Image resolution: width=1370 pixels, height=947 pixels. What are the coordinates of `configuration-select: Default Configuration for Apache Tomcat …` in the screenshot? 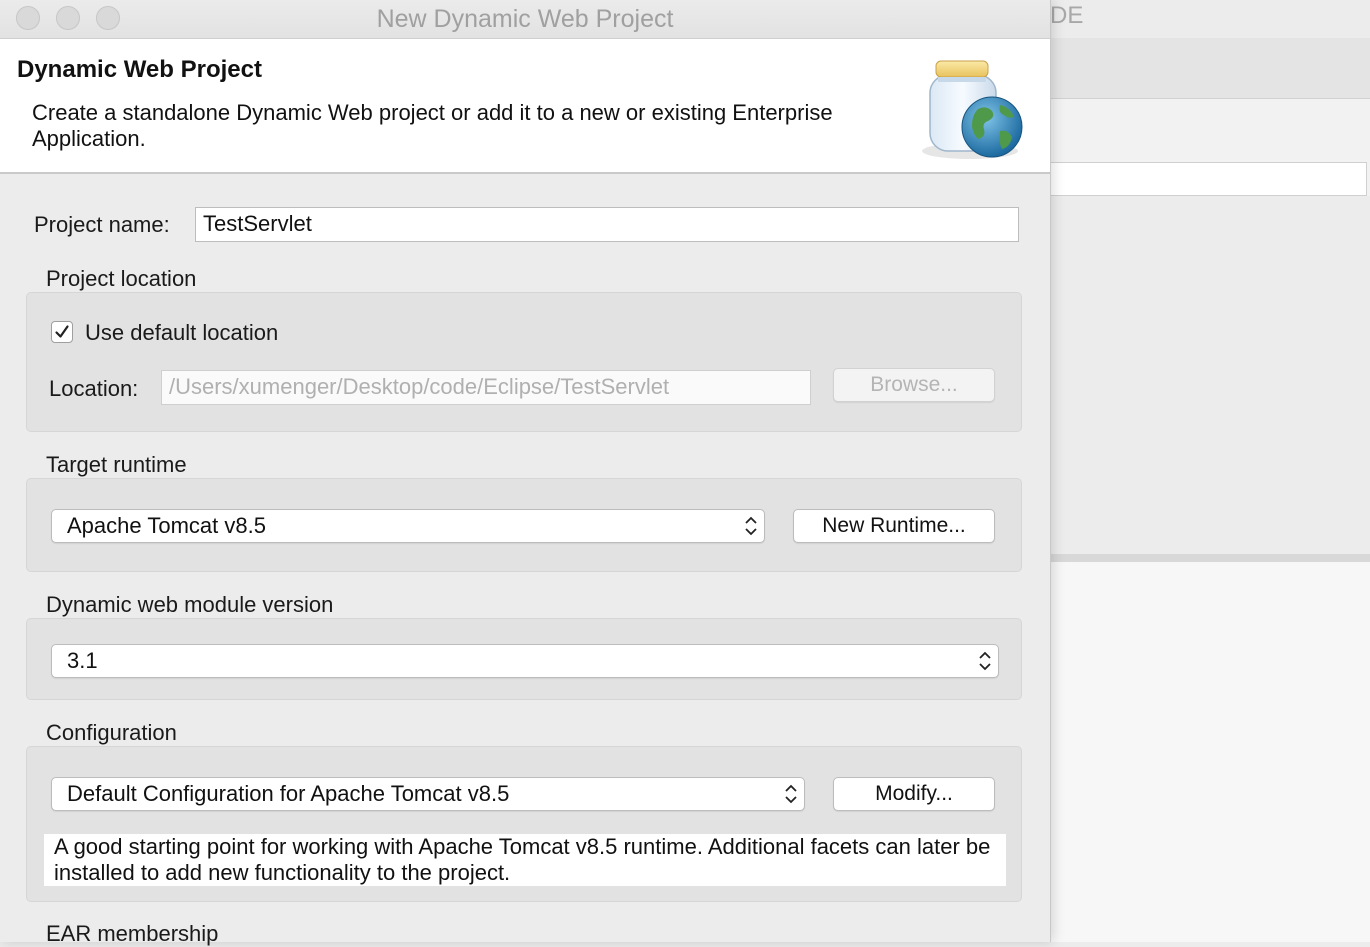 It's located at (428, 794).